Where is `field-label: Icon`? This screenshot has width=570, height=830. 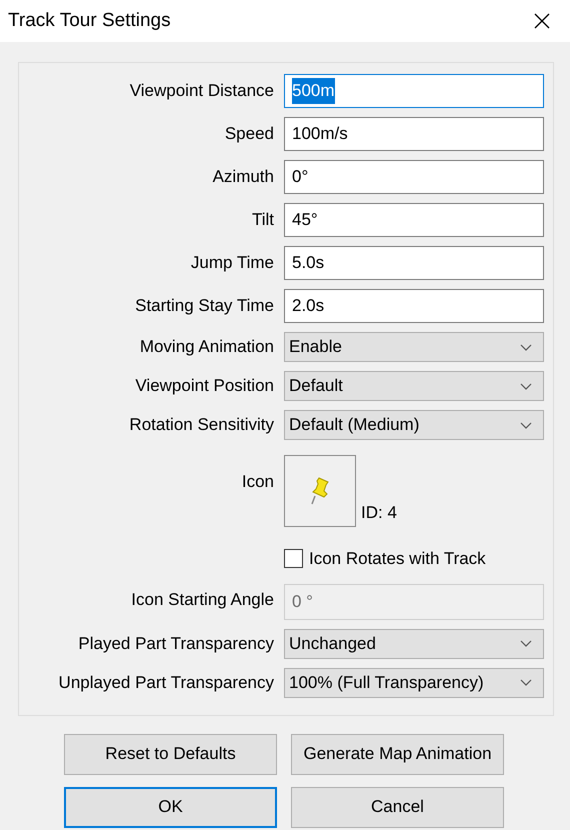 field-label: Icon is located at coordinates (258, 482).